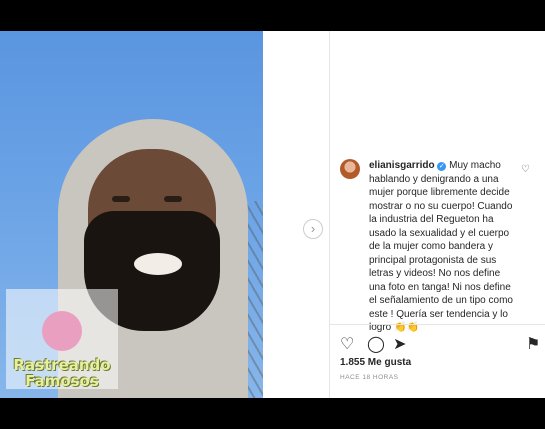 This screenshot has width=545, height=429. Describe the element at coordinates (442, 344) in the screenshot. I see `action-bar: ♡ ◯ ➤ ⚑` at that location.